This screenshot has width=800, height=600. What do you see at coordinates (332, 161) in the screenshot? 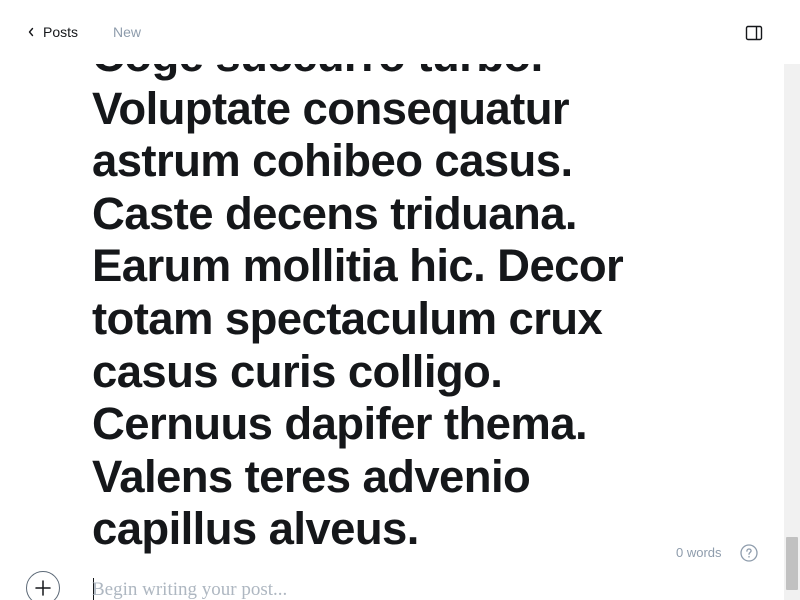
I see `post-title-line: astrum cohibeo casus.` at bounding box center [332, 161].